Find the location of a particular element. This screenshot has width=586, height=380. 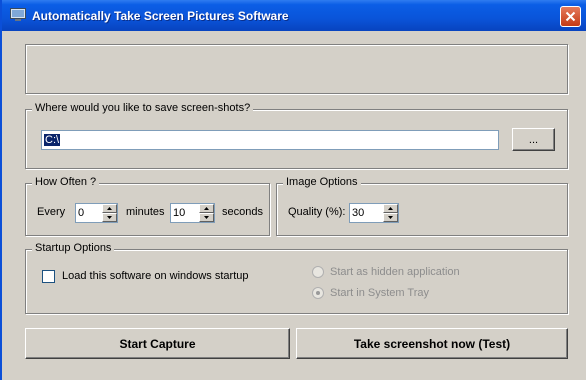

image-options-group: Image Options Quality (%): 30 is located at coordinates (422, 206).